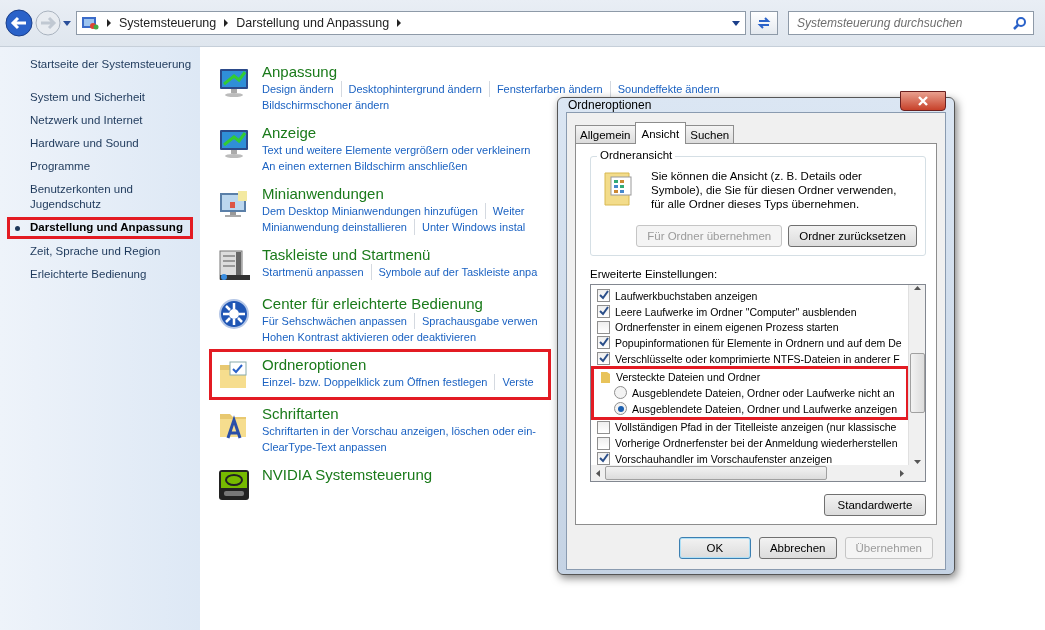 The image size is (1045, 630). What do you see at coordinates (316, 272) in the screenshot?
I see `task-link: Startmenü anpassen` at bounding box center [316, 272].